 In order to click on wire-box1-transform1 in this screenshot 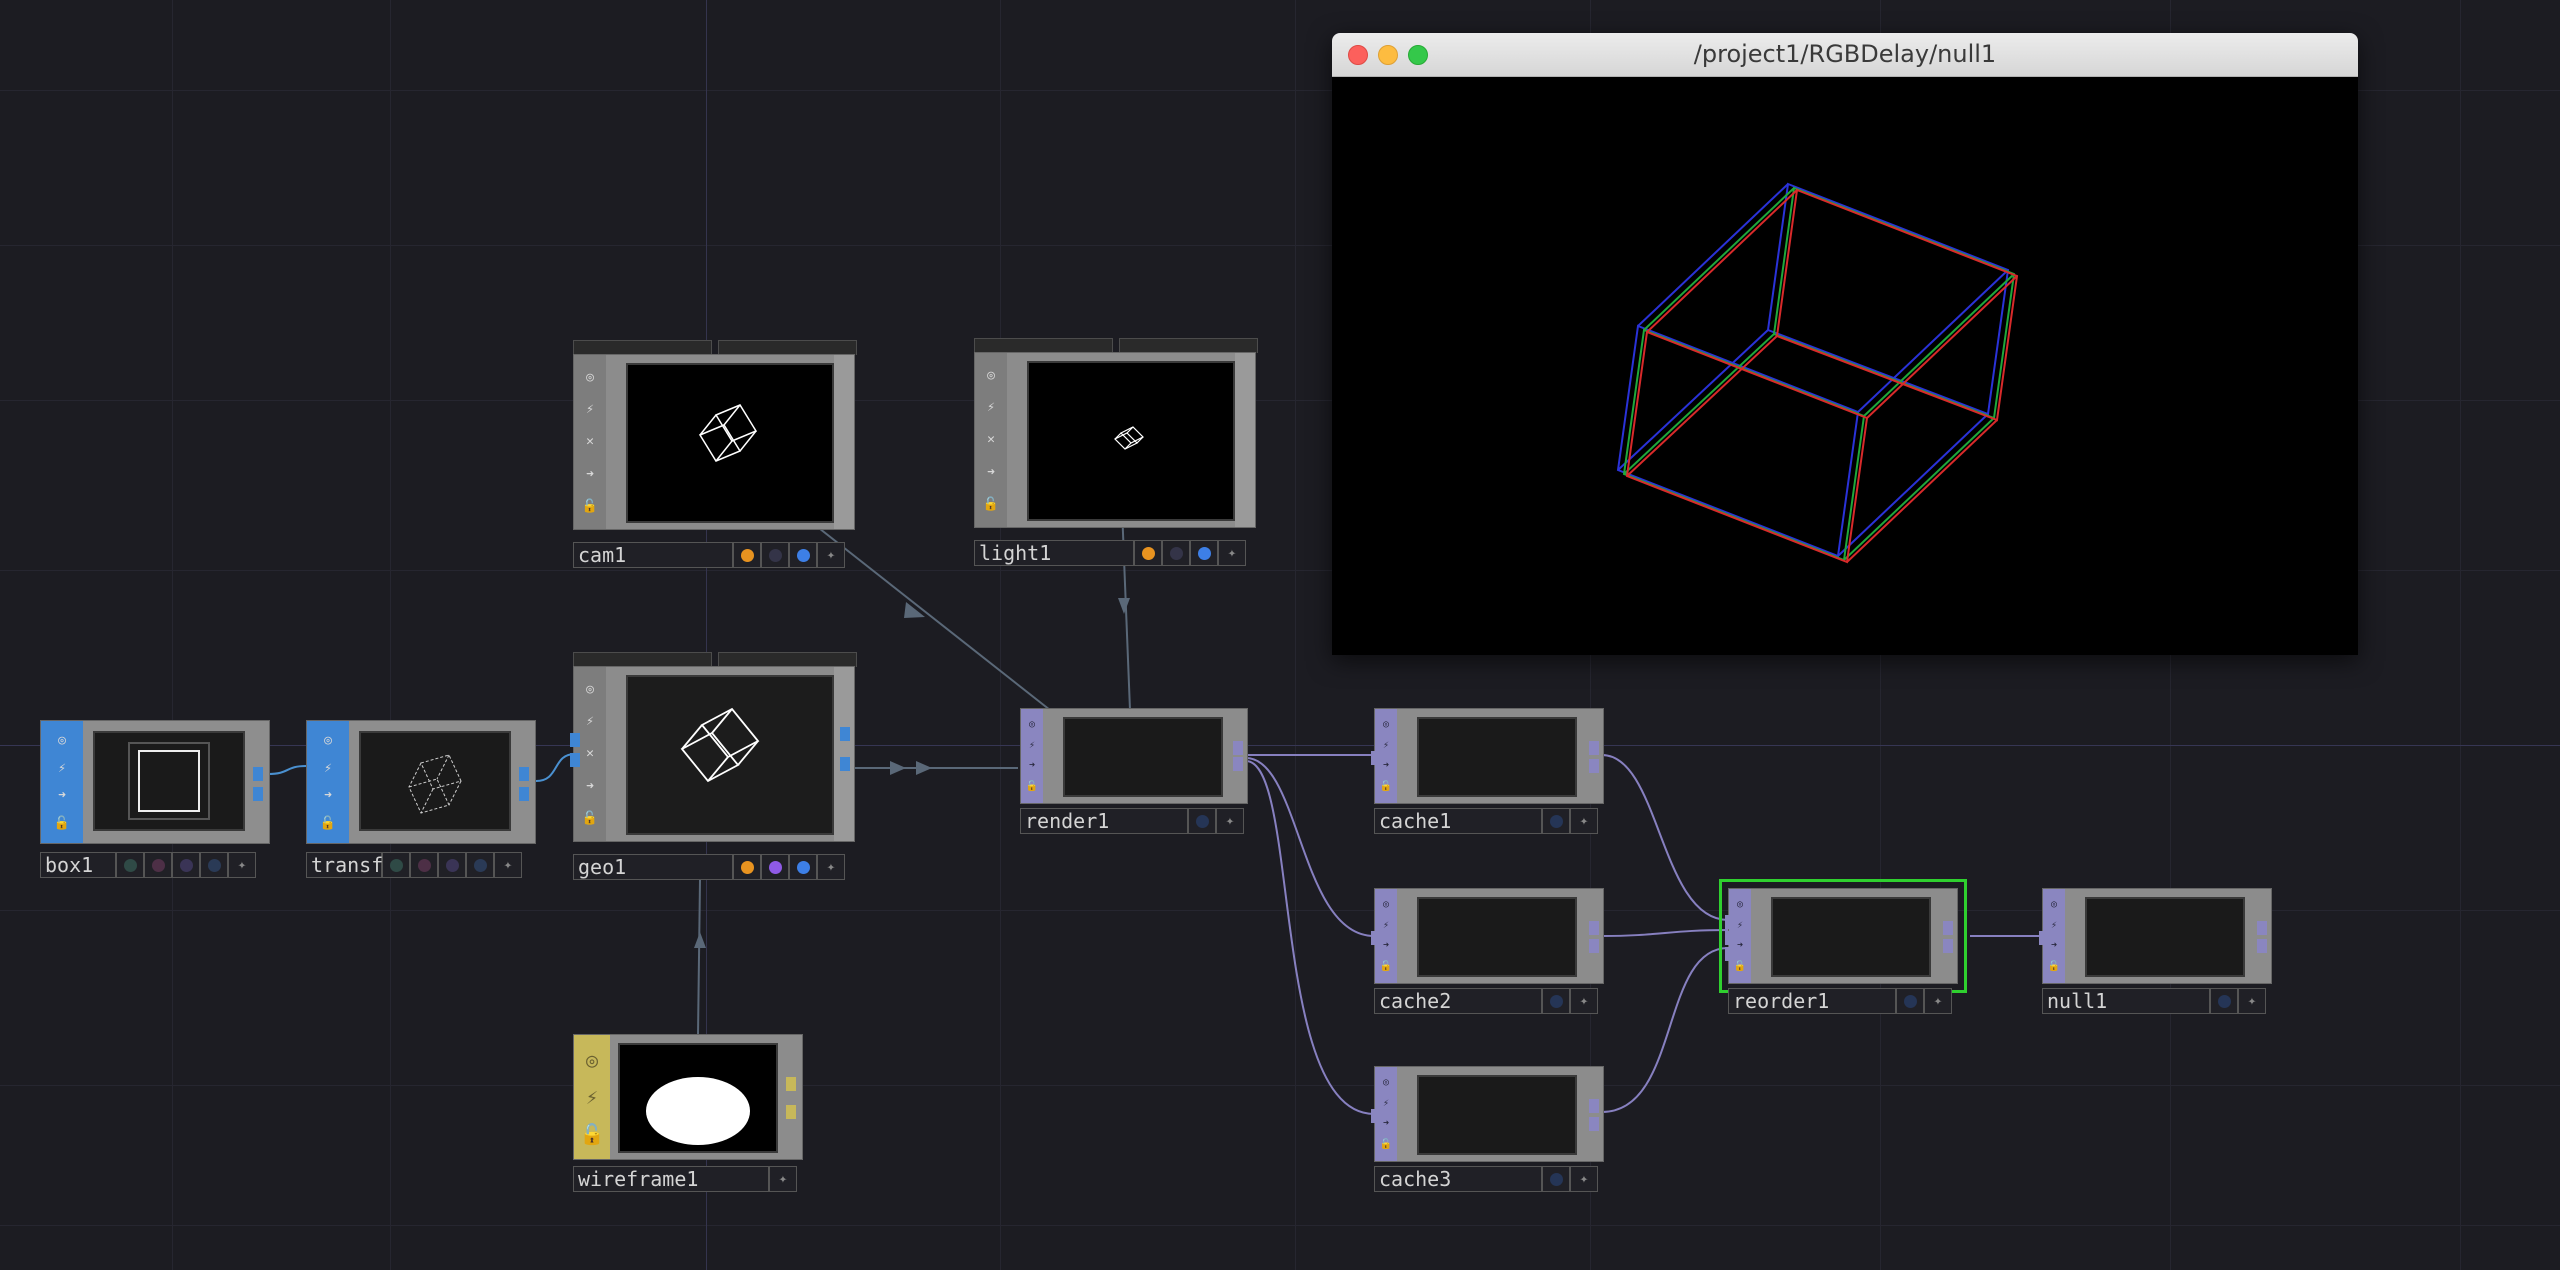, I will do `click(287, 770)`.